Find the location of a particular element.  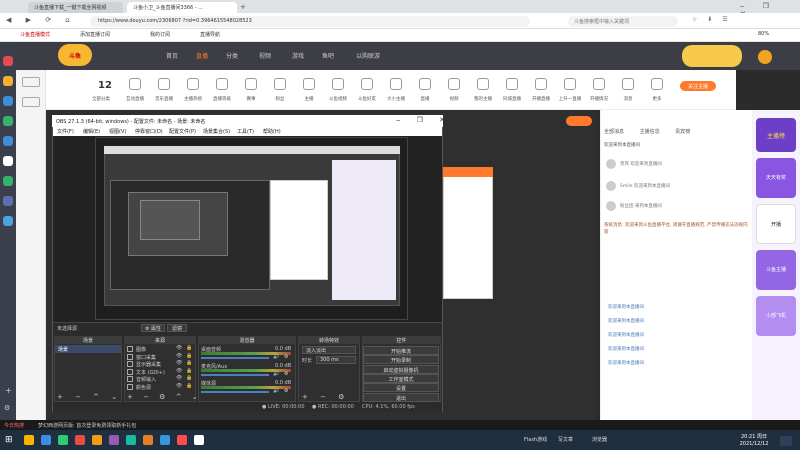

douyu-logo: 斗鱼 is located at coordinates (75, 55).